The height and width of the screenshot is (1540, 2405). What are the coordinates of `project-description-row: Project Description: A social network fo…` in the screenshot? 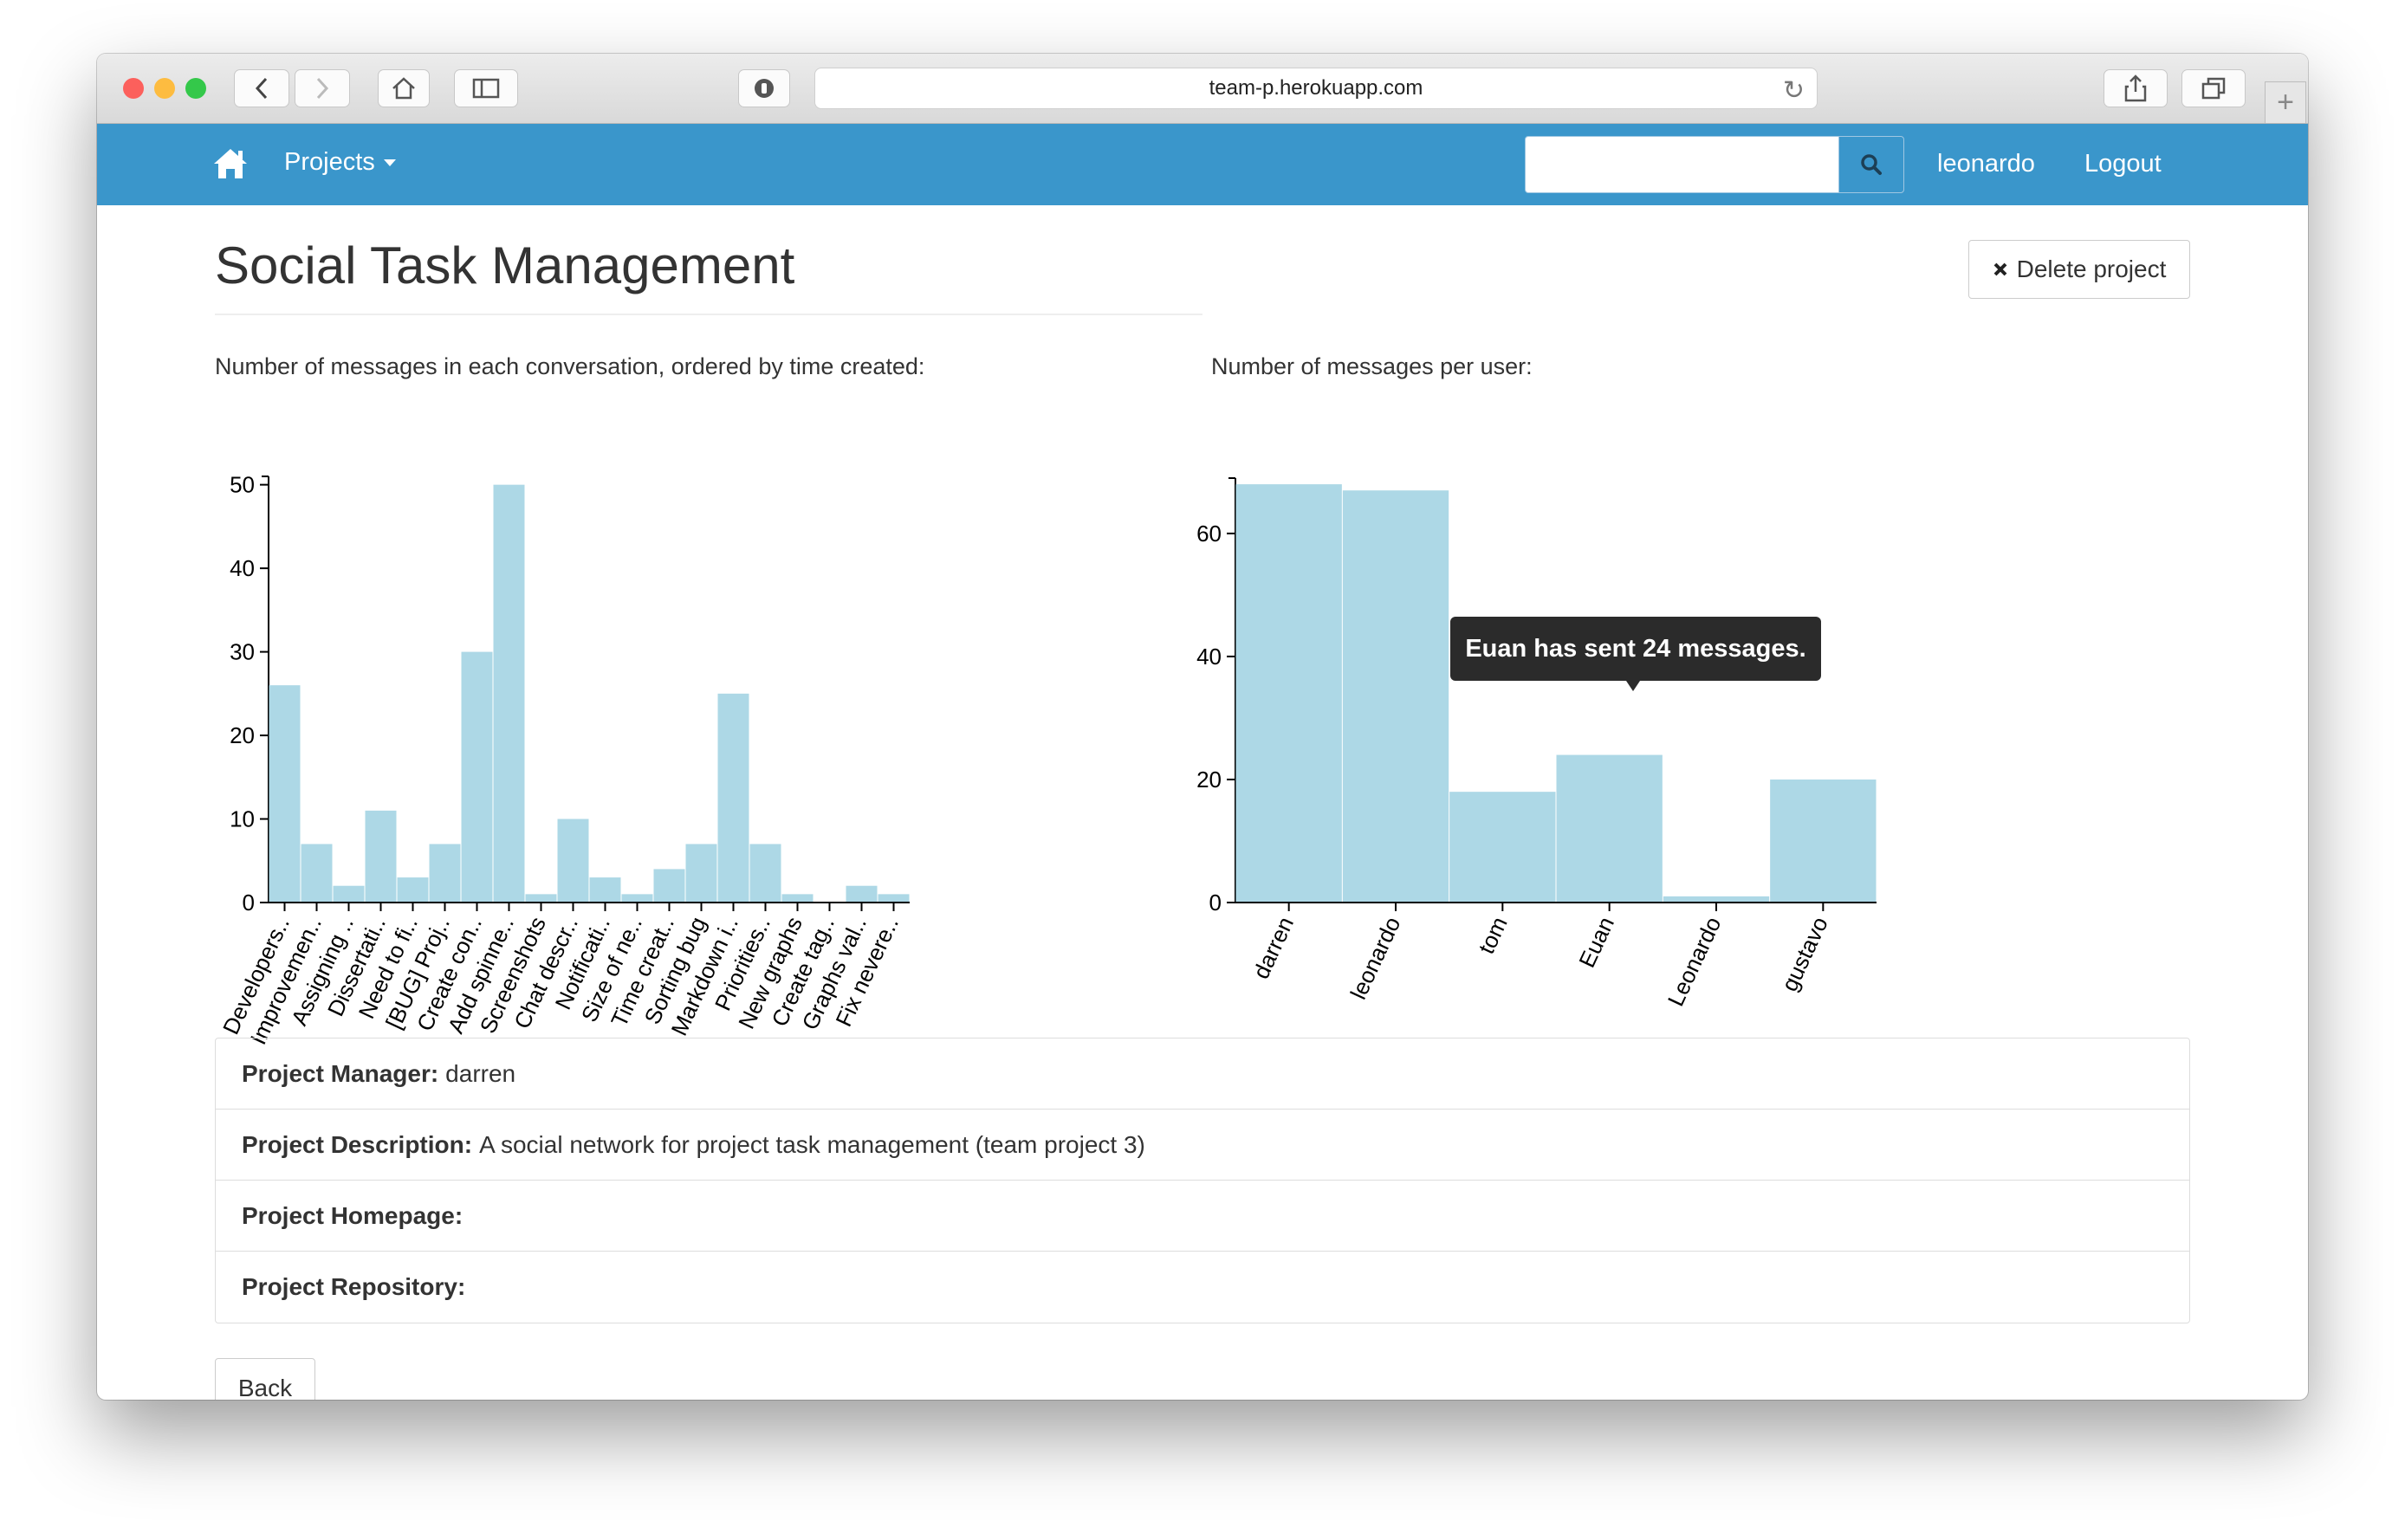 It's located at (1202, 1145).